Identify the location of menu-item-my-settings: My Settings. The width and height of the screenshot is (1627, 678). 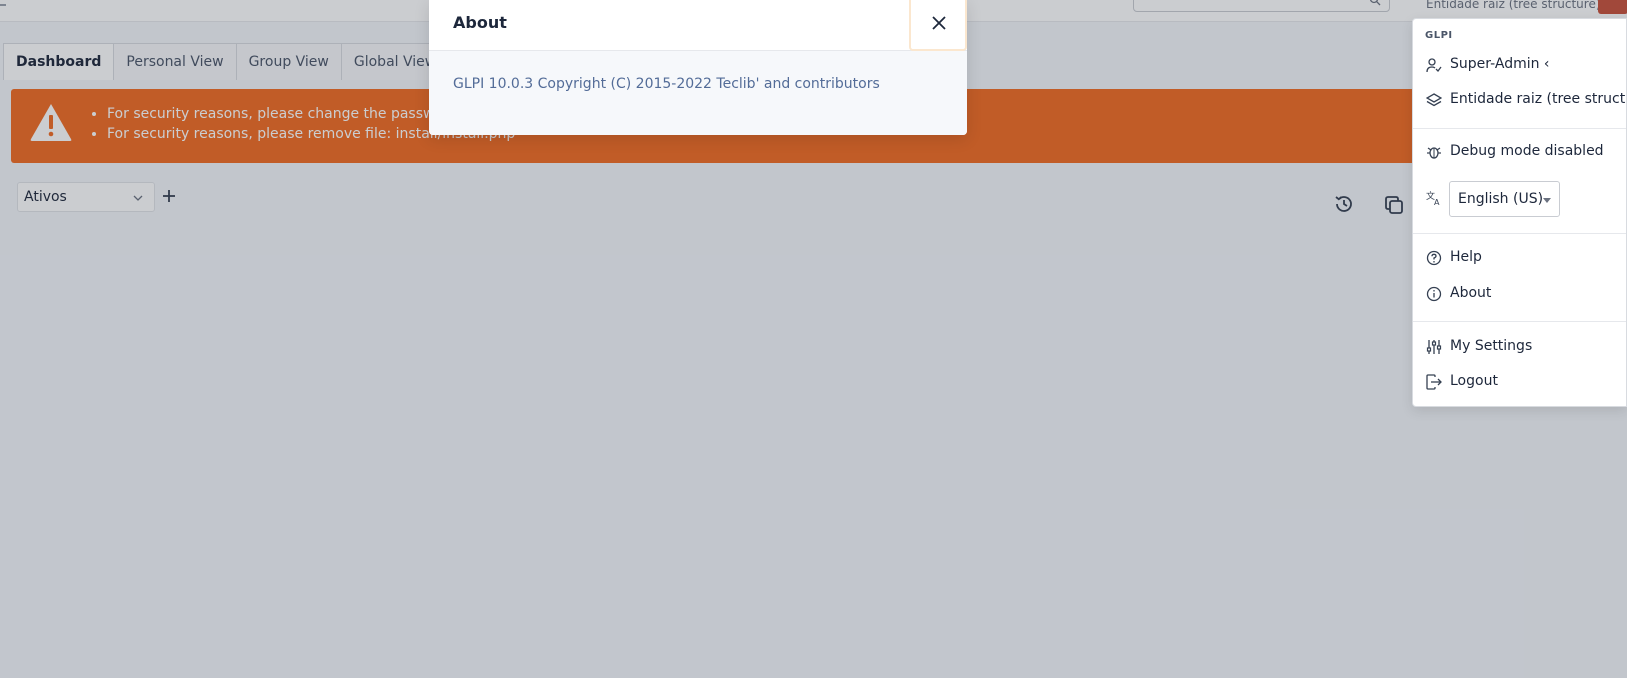
(1519, 347).